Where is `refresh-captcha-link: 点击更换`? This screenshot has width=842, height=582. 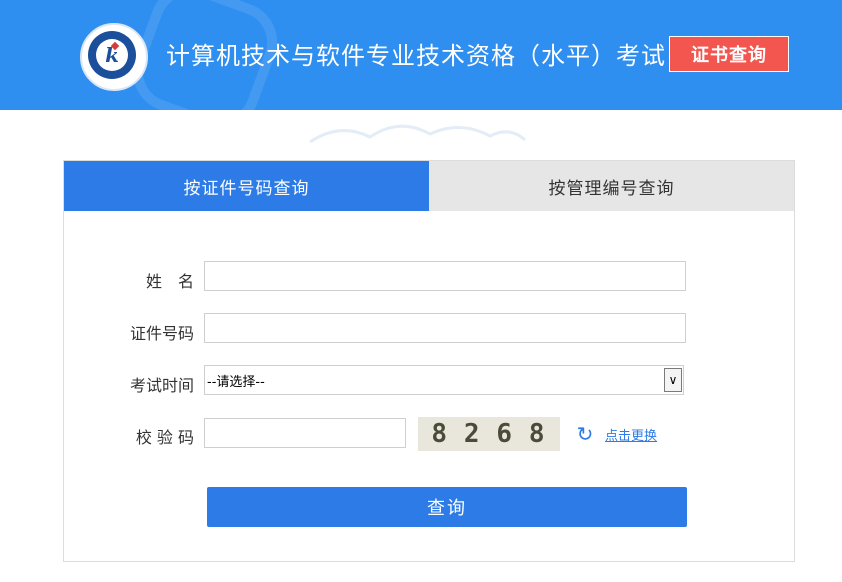
refresh-captcha-link: 点击更换 is located at coordinates (631, 434).